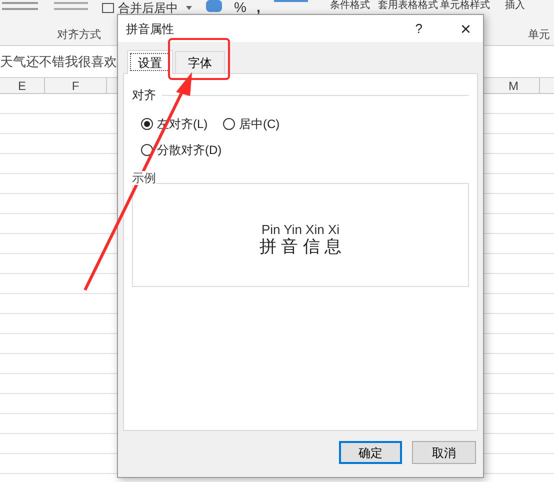 This screenshot has width=554, height=482. Describe the element at coordinates (514, 86) in the screenshot. I see `column-header: M` at that location.